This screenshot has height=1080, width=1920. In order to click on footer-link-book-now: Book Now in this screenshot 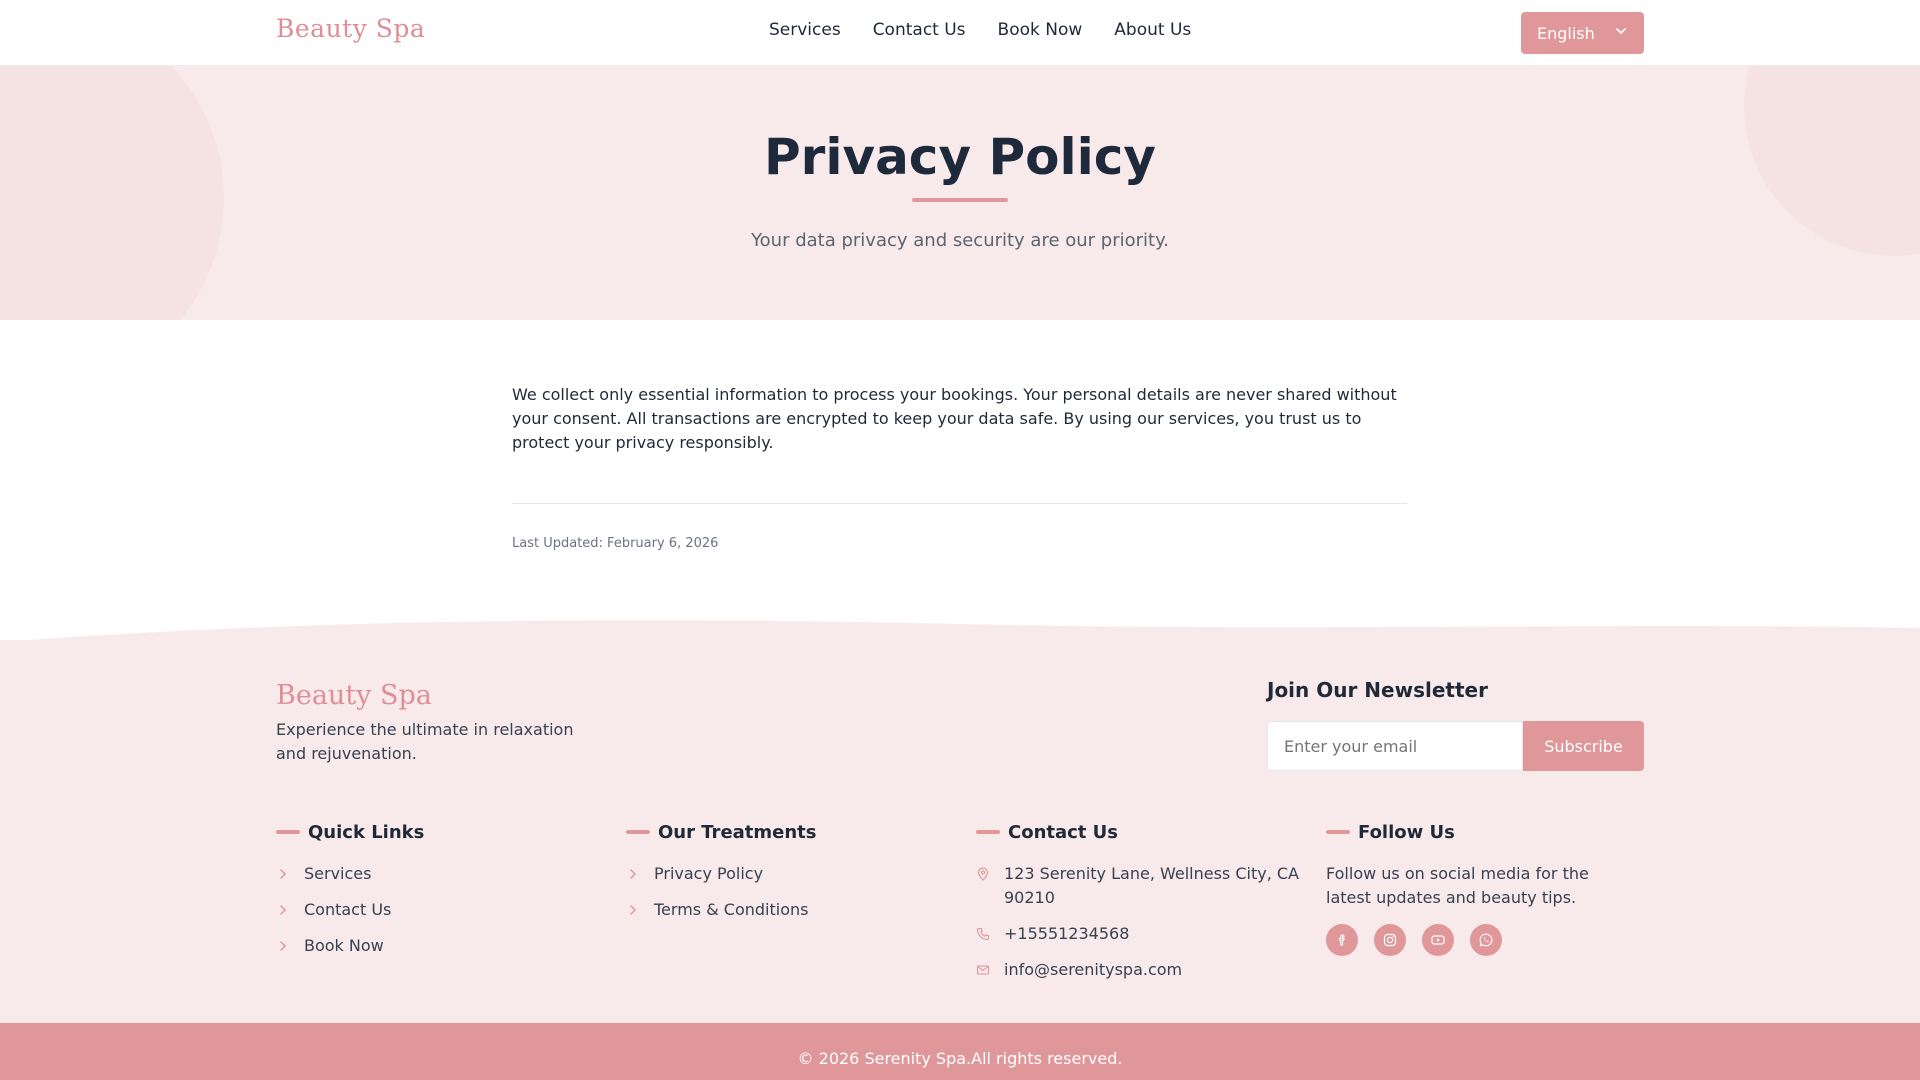, I will do `click(441, 946)`.